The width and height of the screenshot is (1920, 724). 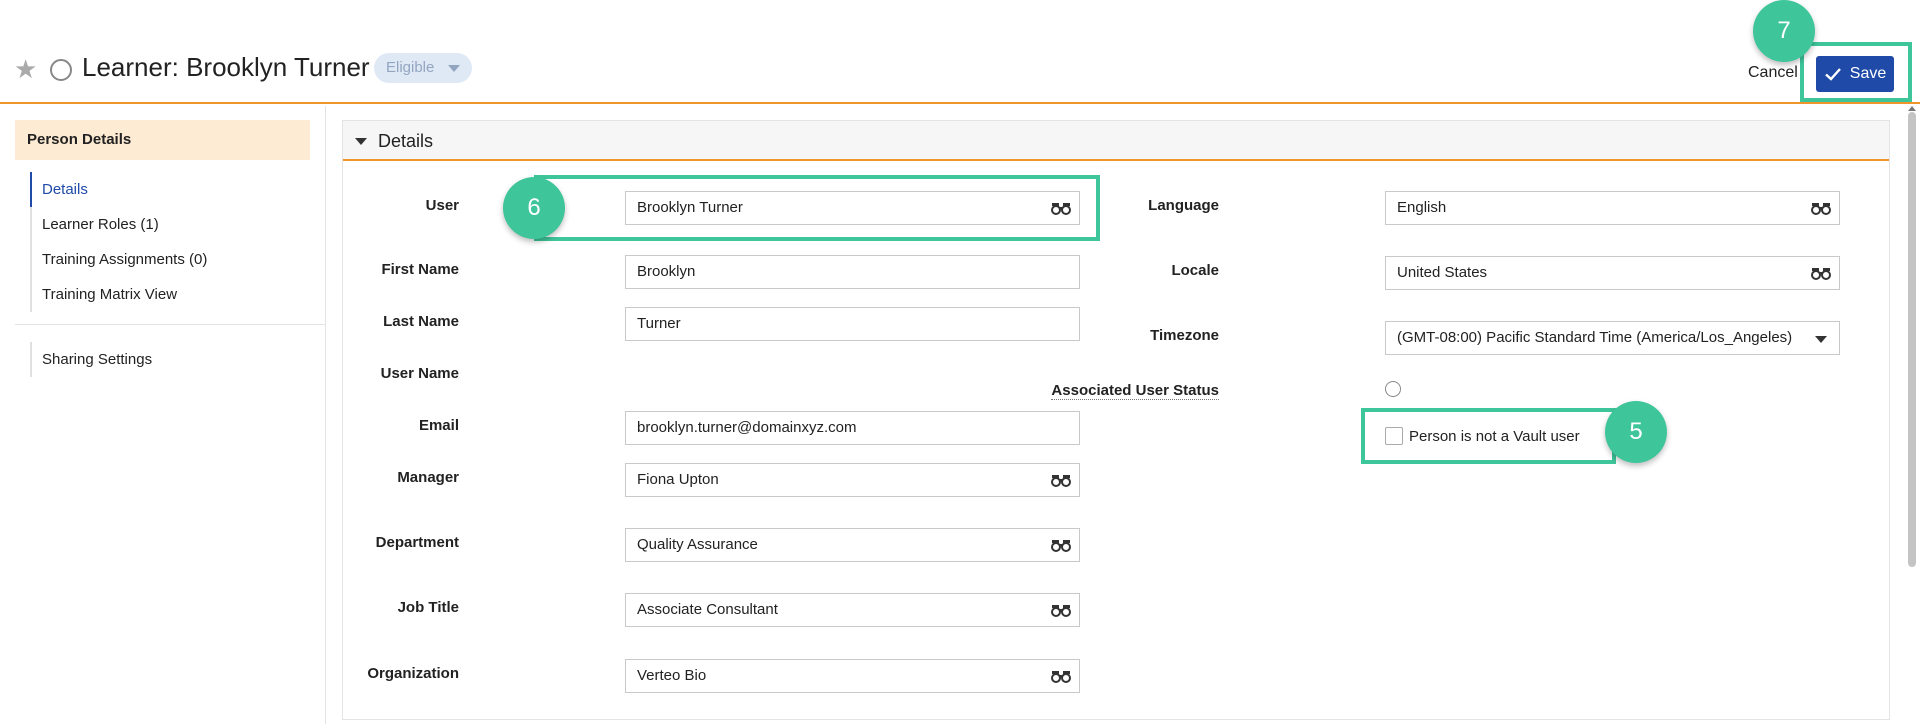 I want to click on status-badge: Eligible, so click(x=423, y=68).